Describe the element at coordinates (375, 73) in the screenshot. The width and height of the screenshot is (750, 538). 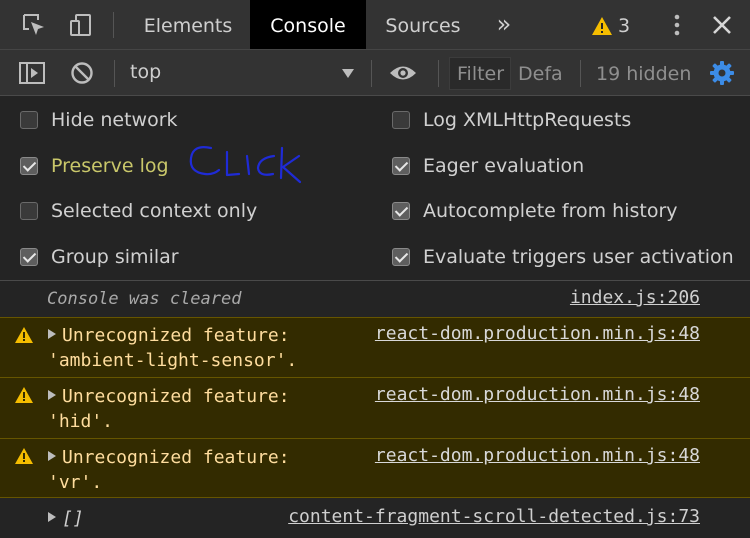
I see `console-toolbar: top Filter Defa 19 hidden` at that location.